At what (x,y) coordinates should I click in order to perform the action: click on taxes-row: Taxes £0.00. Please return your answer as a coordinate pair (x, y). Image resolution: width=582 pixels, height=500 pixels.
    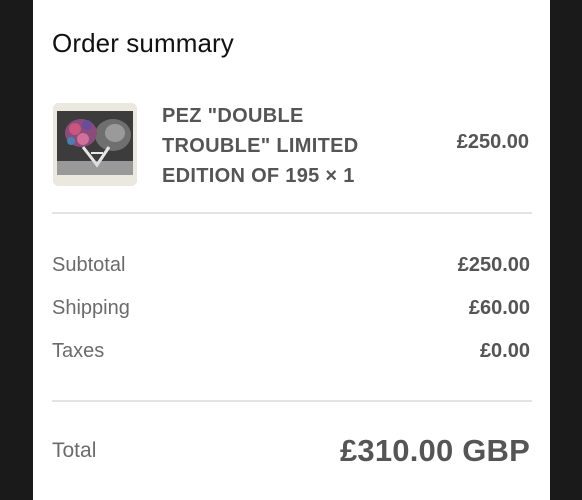
    Looking at the image, I should click on (291, 351).